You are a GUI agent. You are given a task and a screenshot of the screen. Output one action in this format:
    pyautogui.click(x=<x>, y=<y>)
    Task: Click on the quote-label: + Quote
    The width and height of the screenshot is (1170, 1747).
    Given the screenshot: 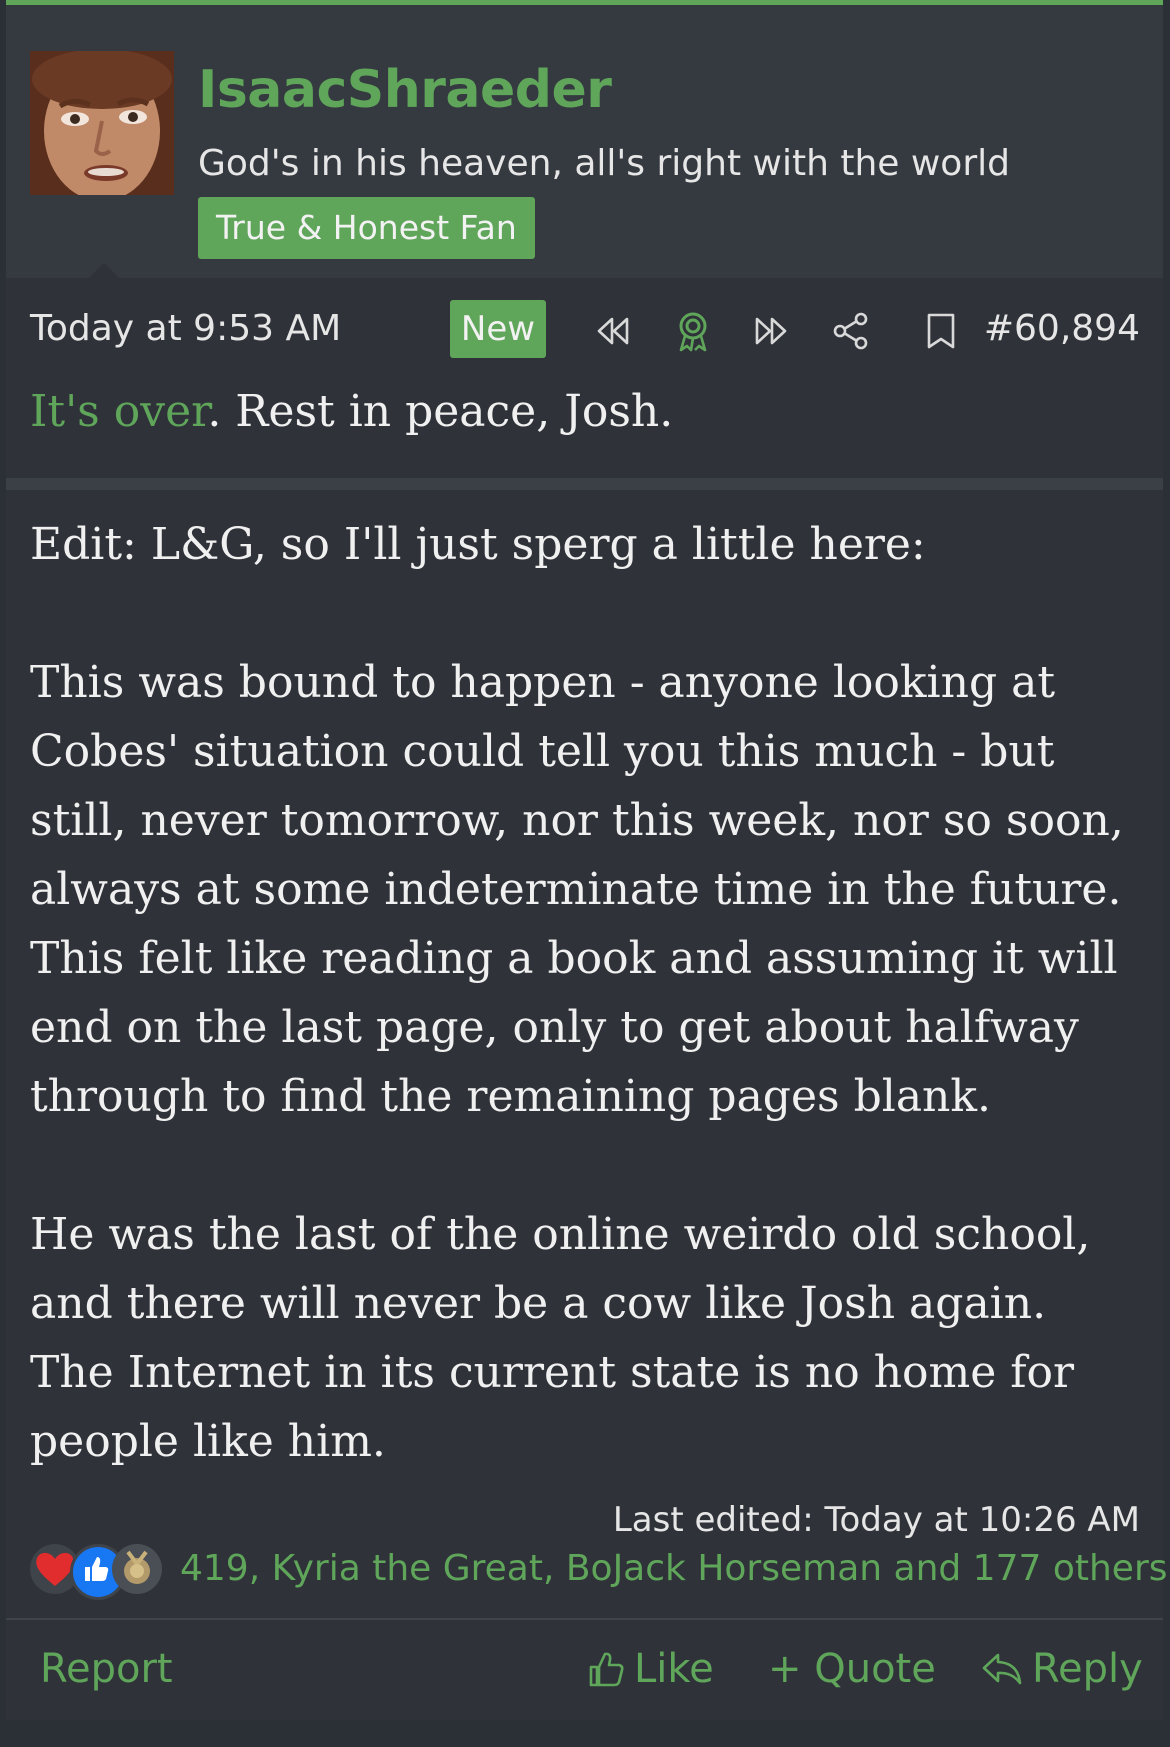 What is the action you would take?
    pyautogui.click(x=852, y=1669)
    